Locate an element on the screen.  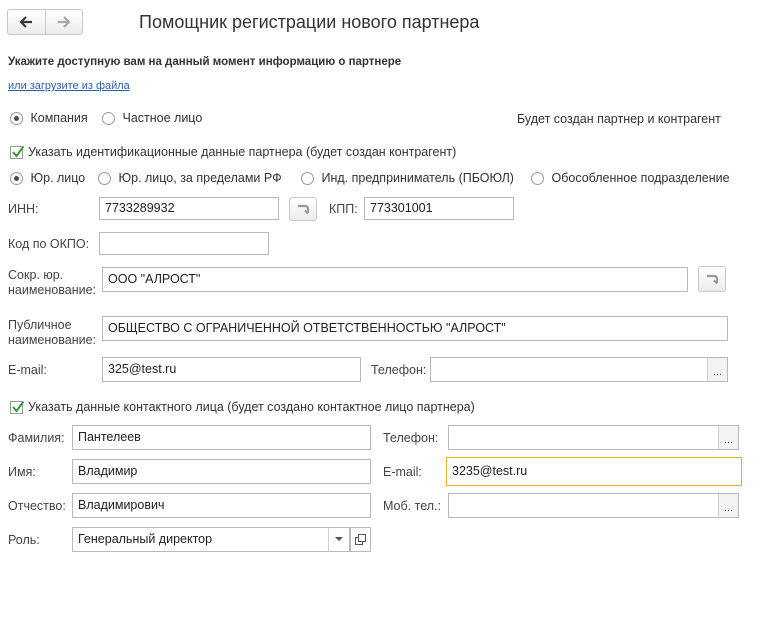
public-name-label: Публичное наименование: is located at coordinates (52, 333).